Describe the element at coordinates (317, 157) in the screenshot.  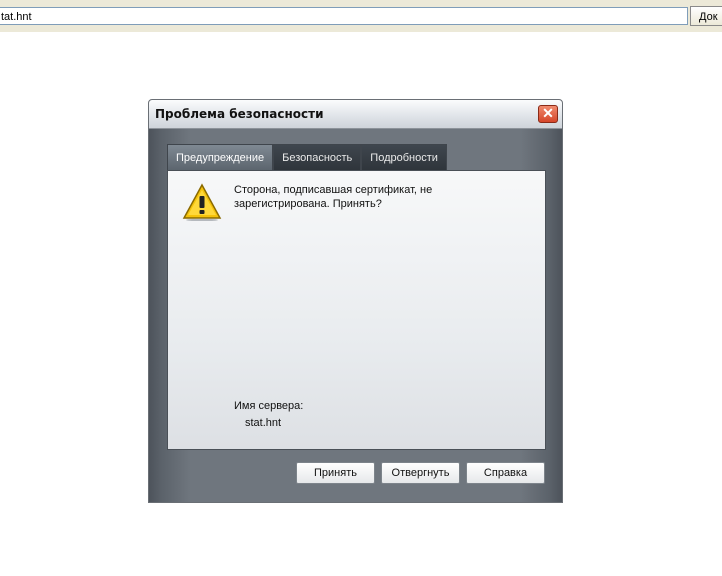
I see `tab-security: Безопасность` at that location.